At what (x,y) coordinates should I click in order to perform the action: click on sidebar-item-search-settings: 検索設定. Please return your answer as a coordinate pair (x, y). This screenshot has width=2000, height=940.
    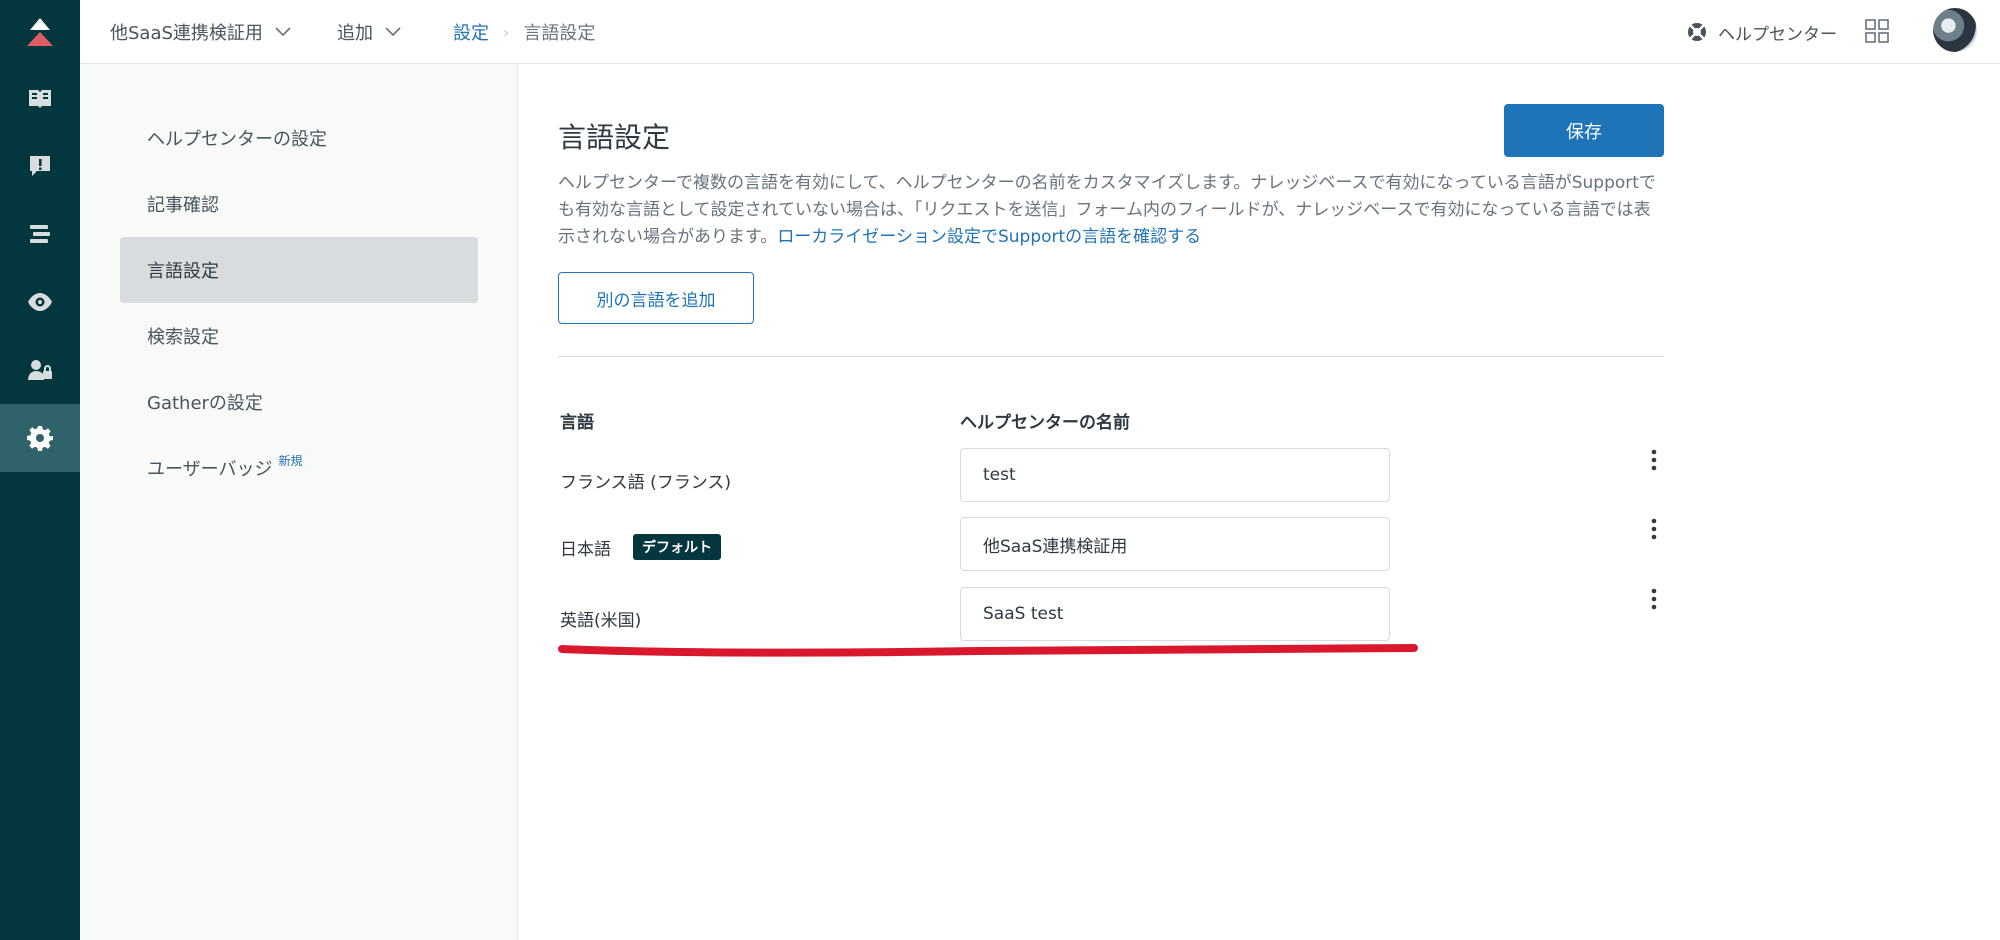
    Looking at the image, I should click on (299, 336).